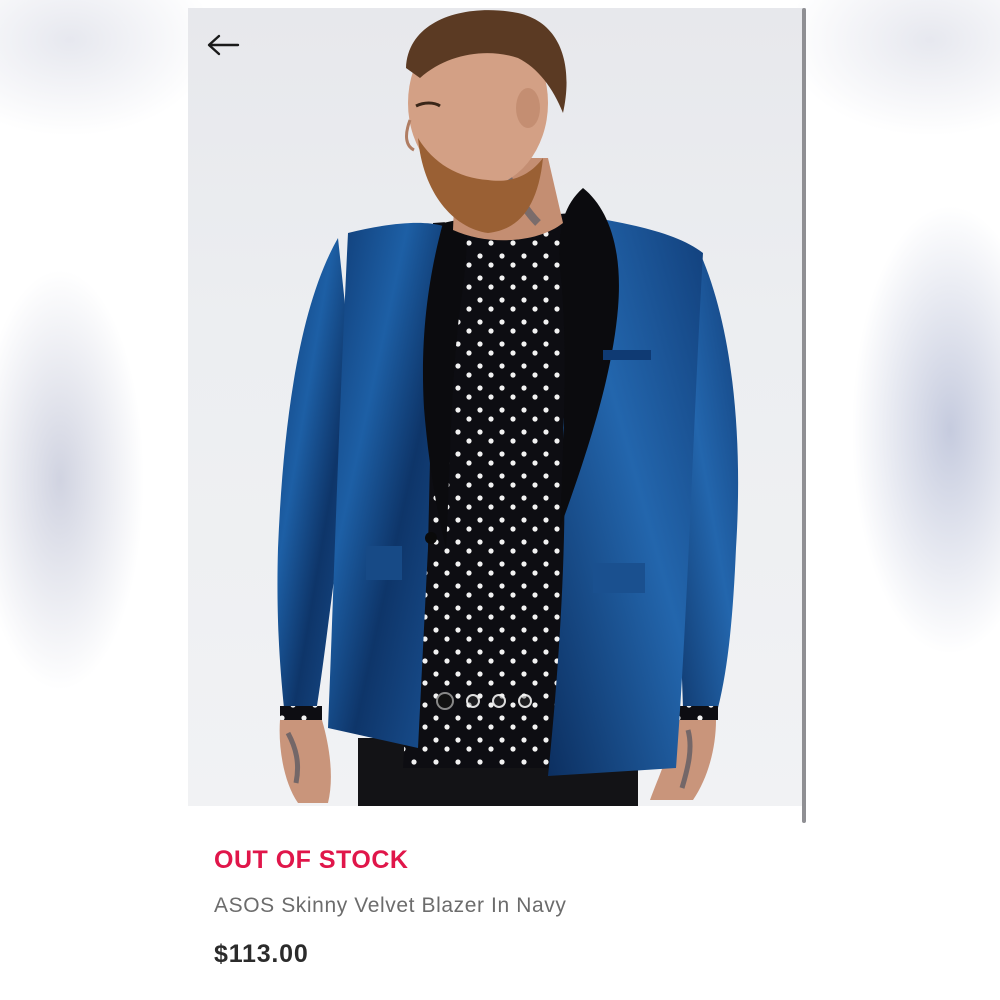 This screenshot has width=1000, height=1000. Describe the element at coordinates (390, 905) in the screenshot. I see `product-title: ASOS Skinny Velvet Blazer In Navy` at that location.